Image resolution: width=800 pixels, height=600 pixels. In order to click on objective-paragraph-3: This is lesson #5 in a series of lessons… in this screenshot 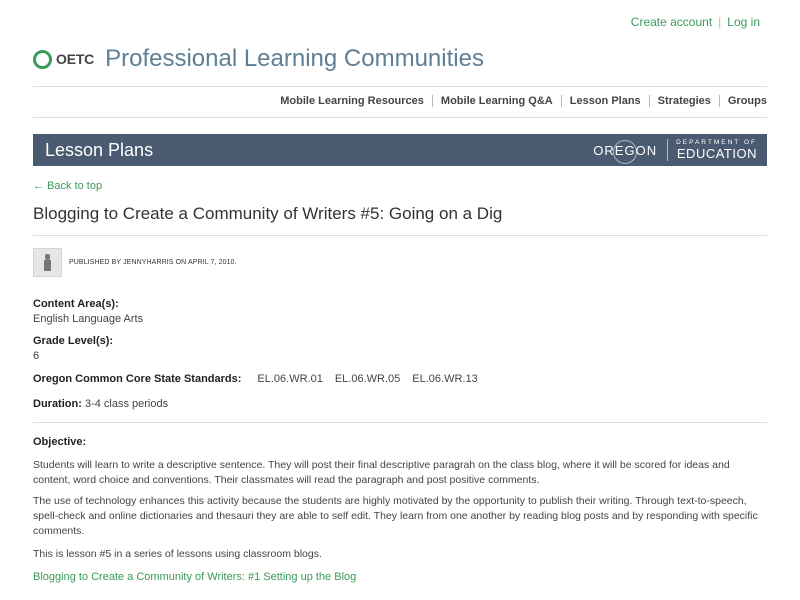, I will do `click(177, 554)`.